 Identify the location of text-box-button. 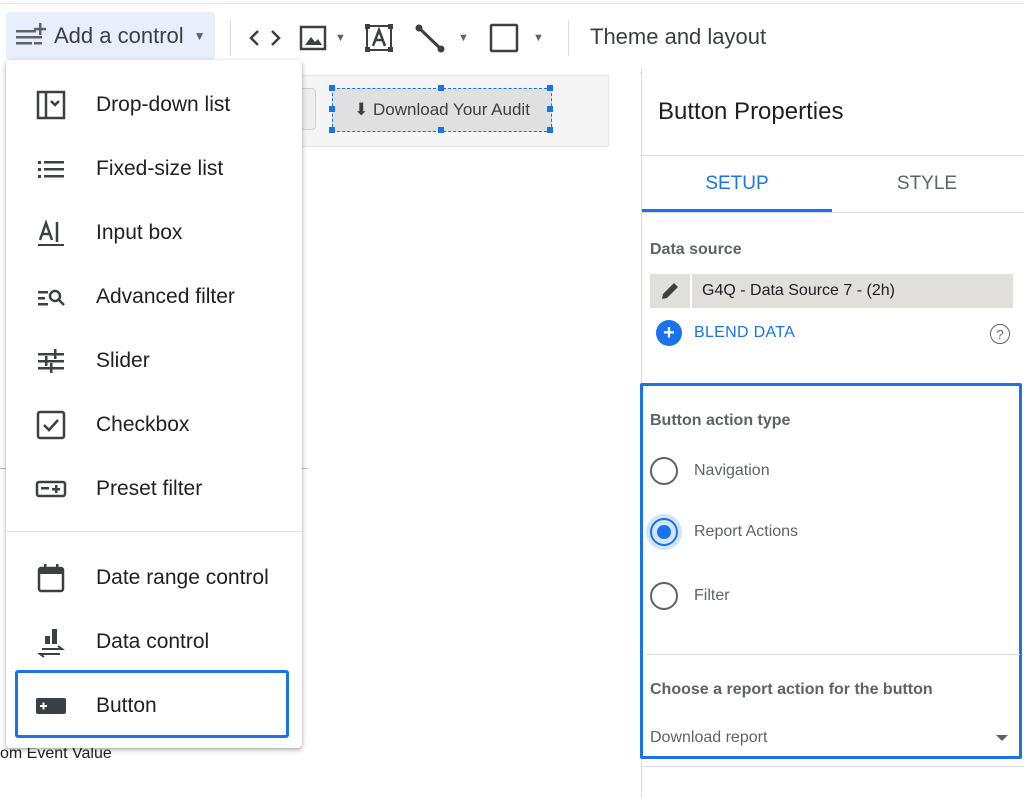
(379, 38).